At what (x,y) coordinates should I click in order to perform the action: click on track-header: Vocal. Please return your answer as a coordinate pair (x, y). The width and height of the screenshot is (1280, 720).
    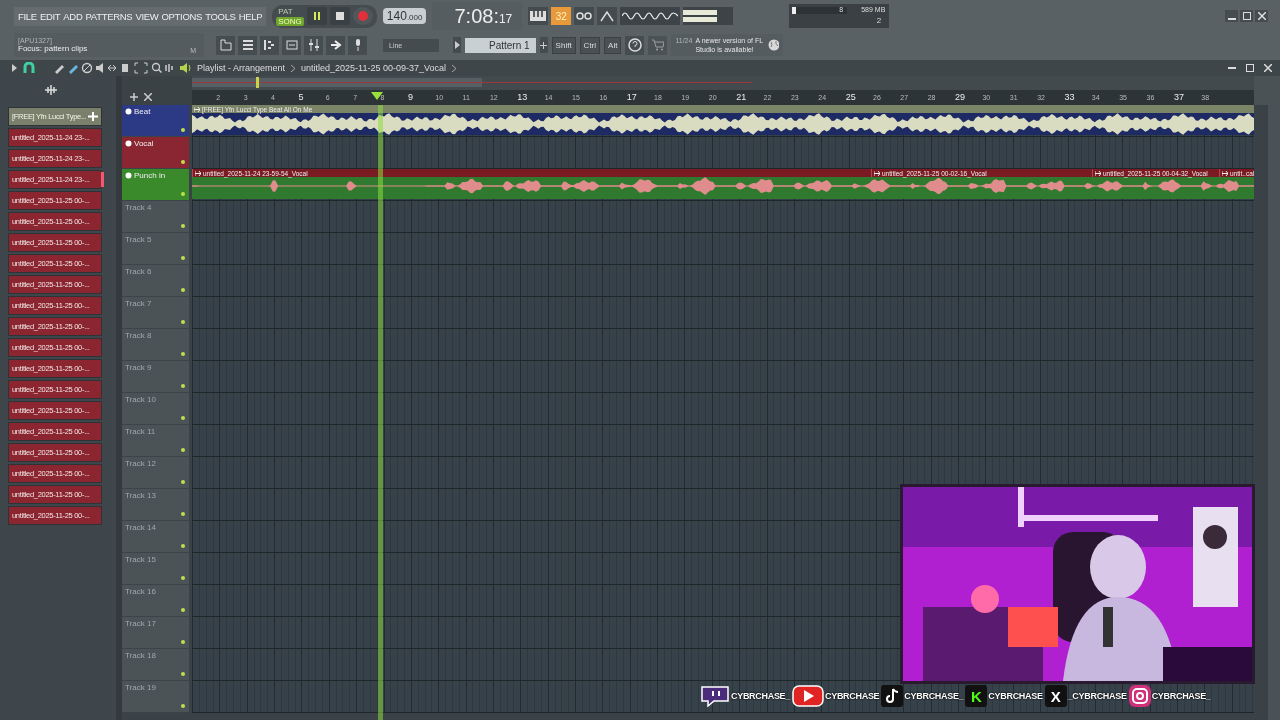
    Looking at the image, I should click on (155, 153).